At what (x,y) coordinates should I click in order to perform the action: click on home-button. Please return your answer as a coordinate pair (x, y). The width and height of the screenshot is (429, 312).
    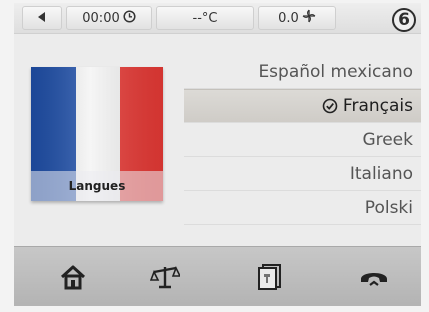
    Looking at the image, I should click on (73, 277).